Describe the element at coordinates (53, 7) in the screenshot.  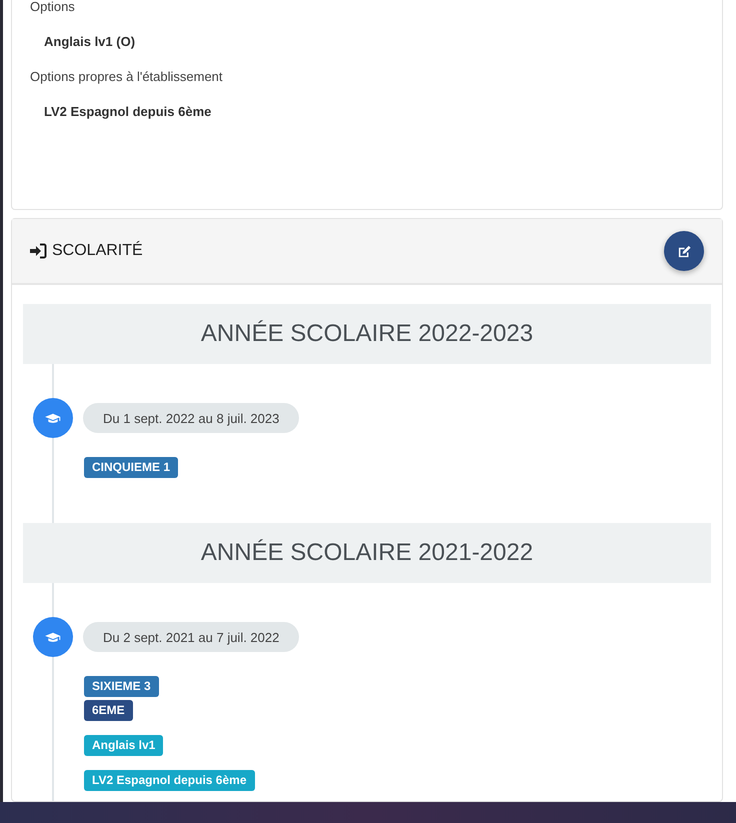
I see `options-label: Options` at that location.